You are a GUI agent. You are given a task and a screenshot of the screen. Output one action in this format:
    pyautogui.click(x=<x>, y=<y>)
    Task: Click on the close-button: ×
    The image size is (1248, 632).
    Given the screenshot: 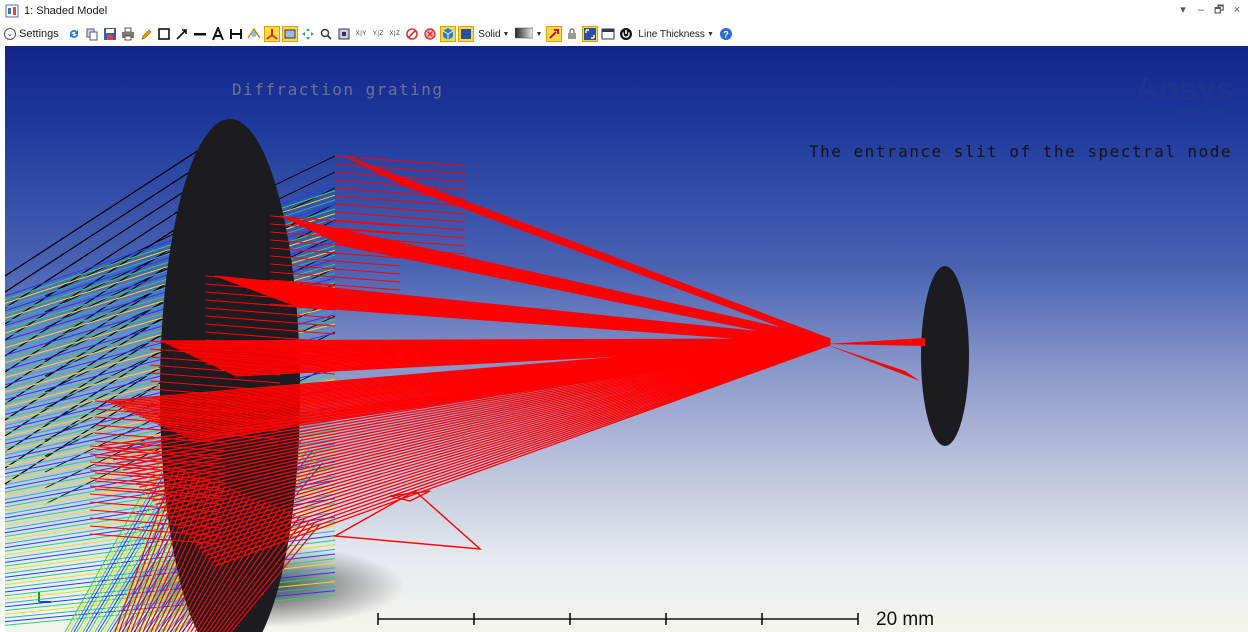 What is the action you would take?
    pyautogui.click(x=1237, y=10)
    